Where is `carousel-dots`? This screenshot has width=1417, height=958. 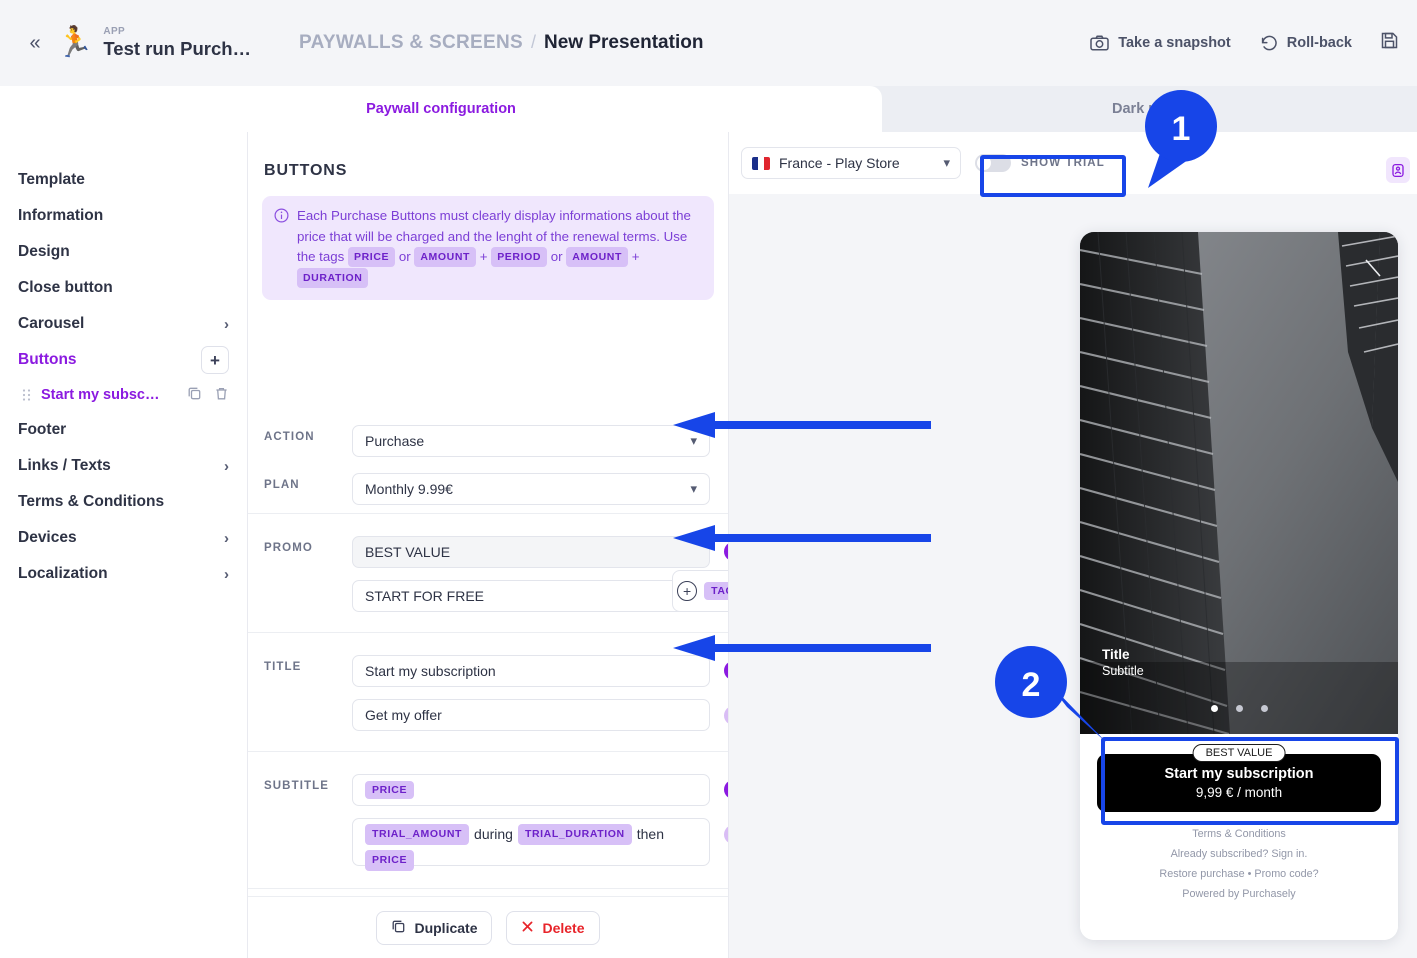 carousel-dots is located at coordinates (1239, 708).